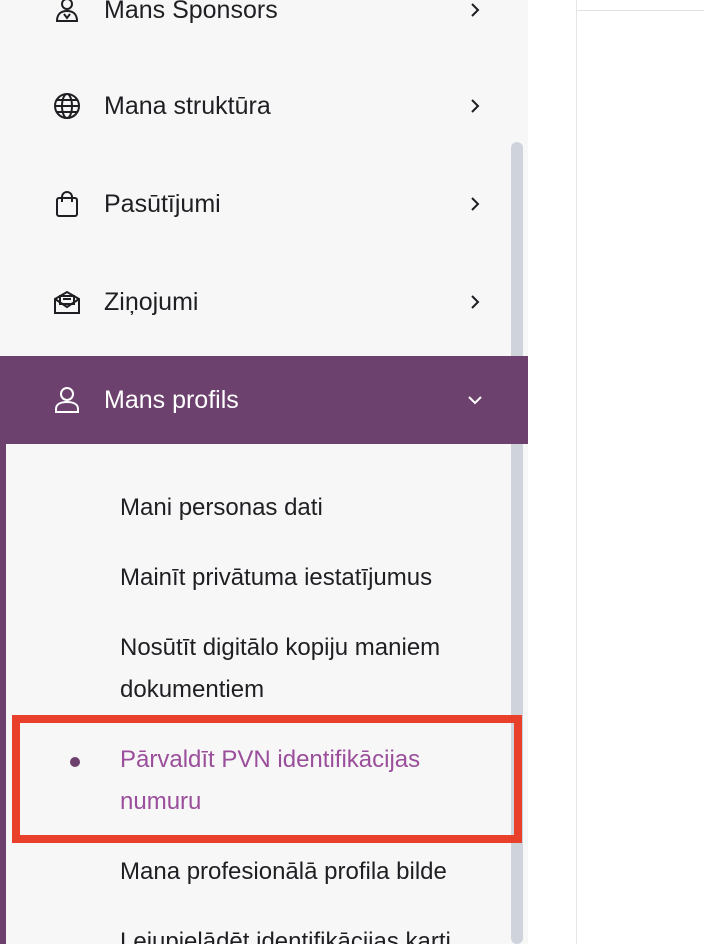 This screenshot has width=704, height=944. What do you see at coordinates (67, 302) in the screenshot?
I see `message-envelope-icon` at bounding box center [67, 302].